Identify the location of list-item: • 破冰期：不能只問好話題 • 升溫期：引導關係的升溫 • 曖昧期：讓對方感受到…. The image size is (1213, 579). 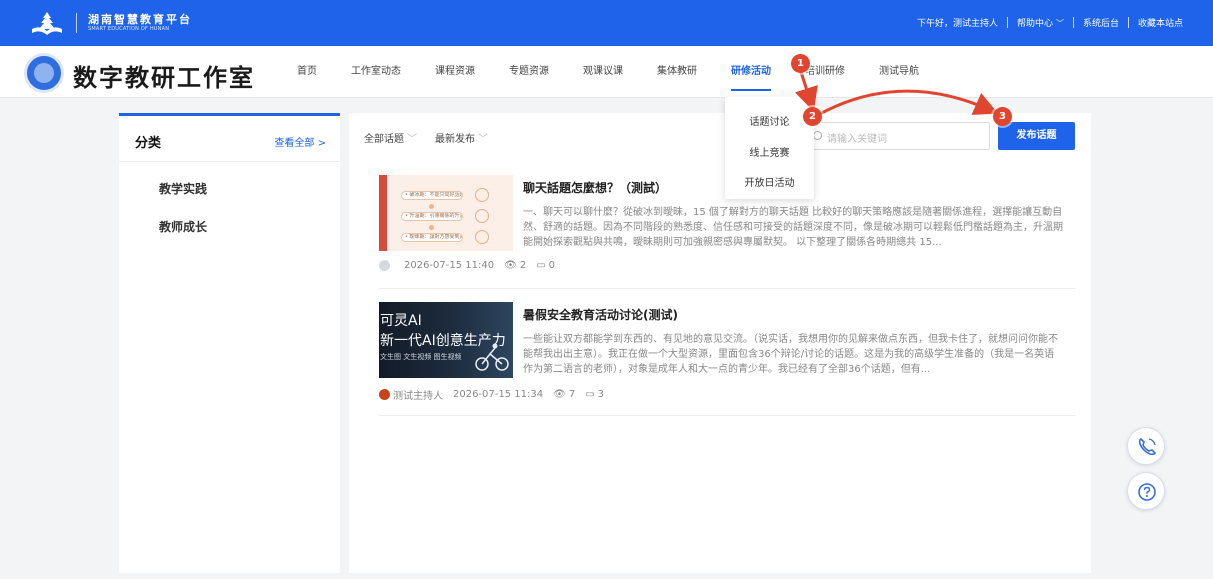
(720, 232).